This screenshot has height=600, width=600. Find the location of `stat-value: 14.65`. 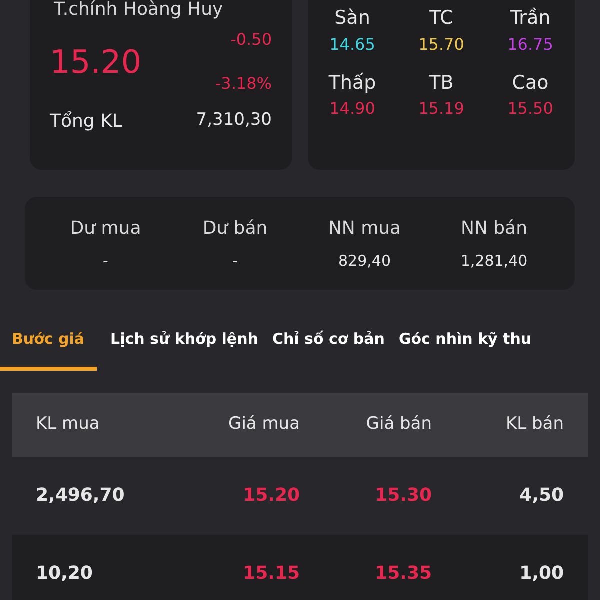

stat-value: 14.65 is located at coordinates (353, 45).